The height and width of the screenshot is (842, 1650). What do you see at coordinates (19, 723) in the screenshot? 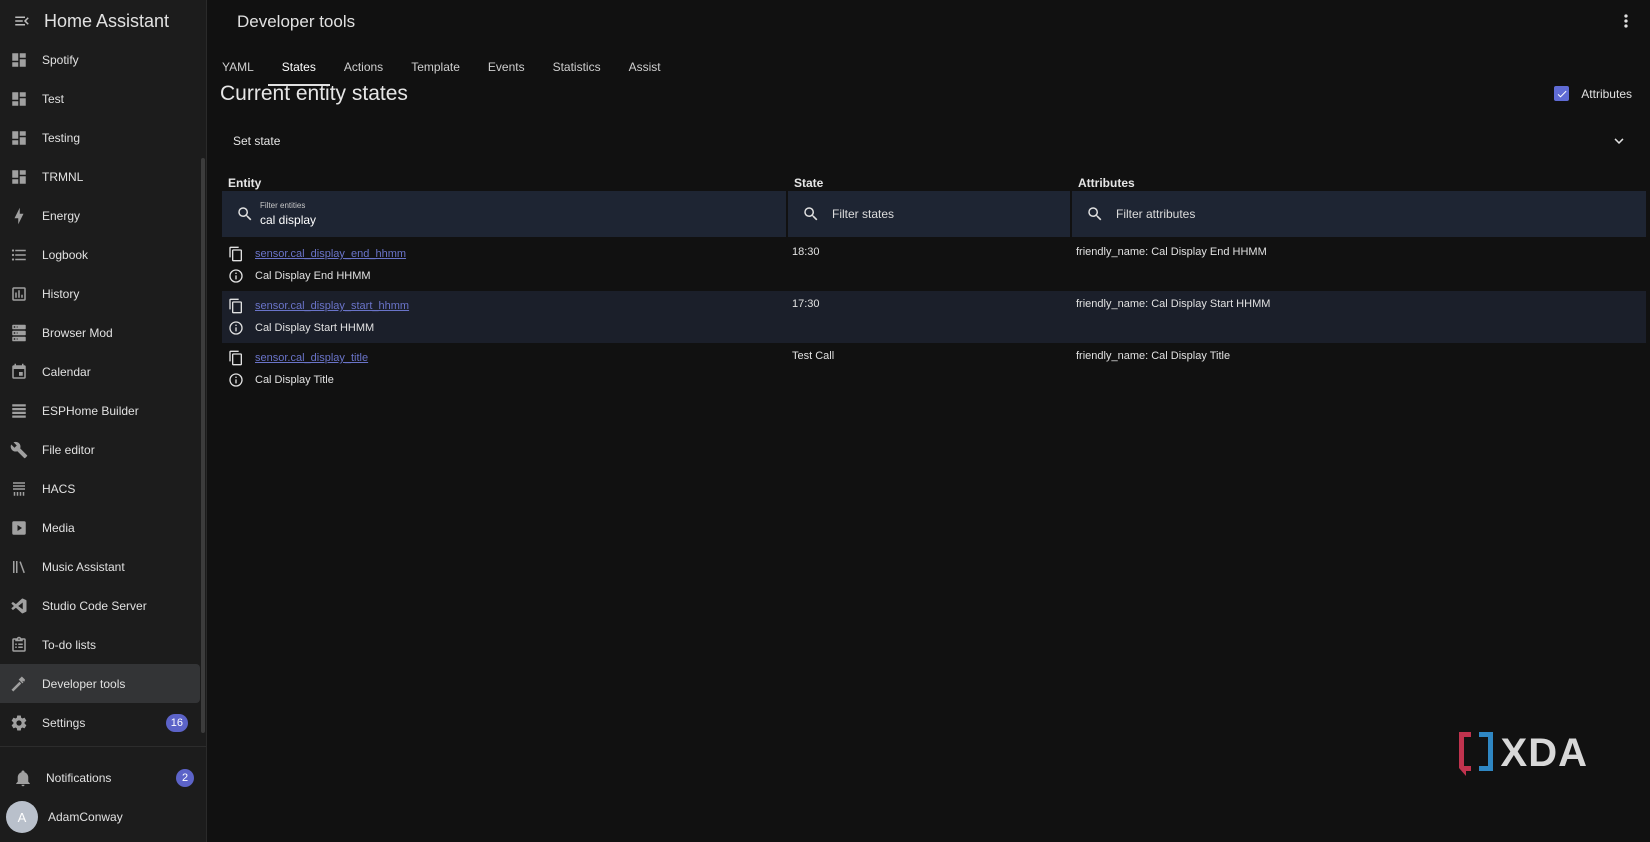
I see `gear-icon` at bounding box center [19, 723].